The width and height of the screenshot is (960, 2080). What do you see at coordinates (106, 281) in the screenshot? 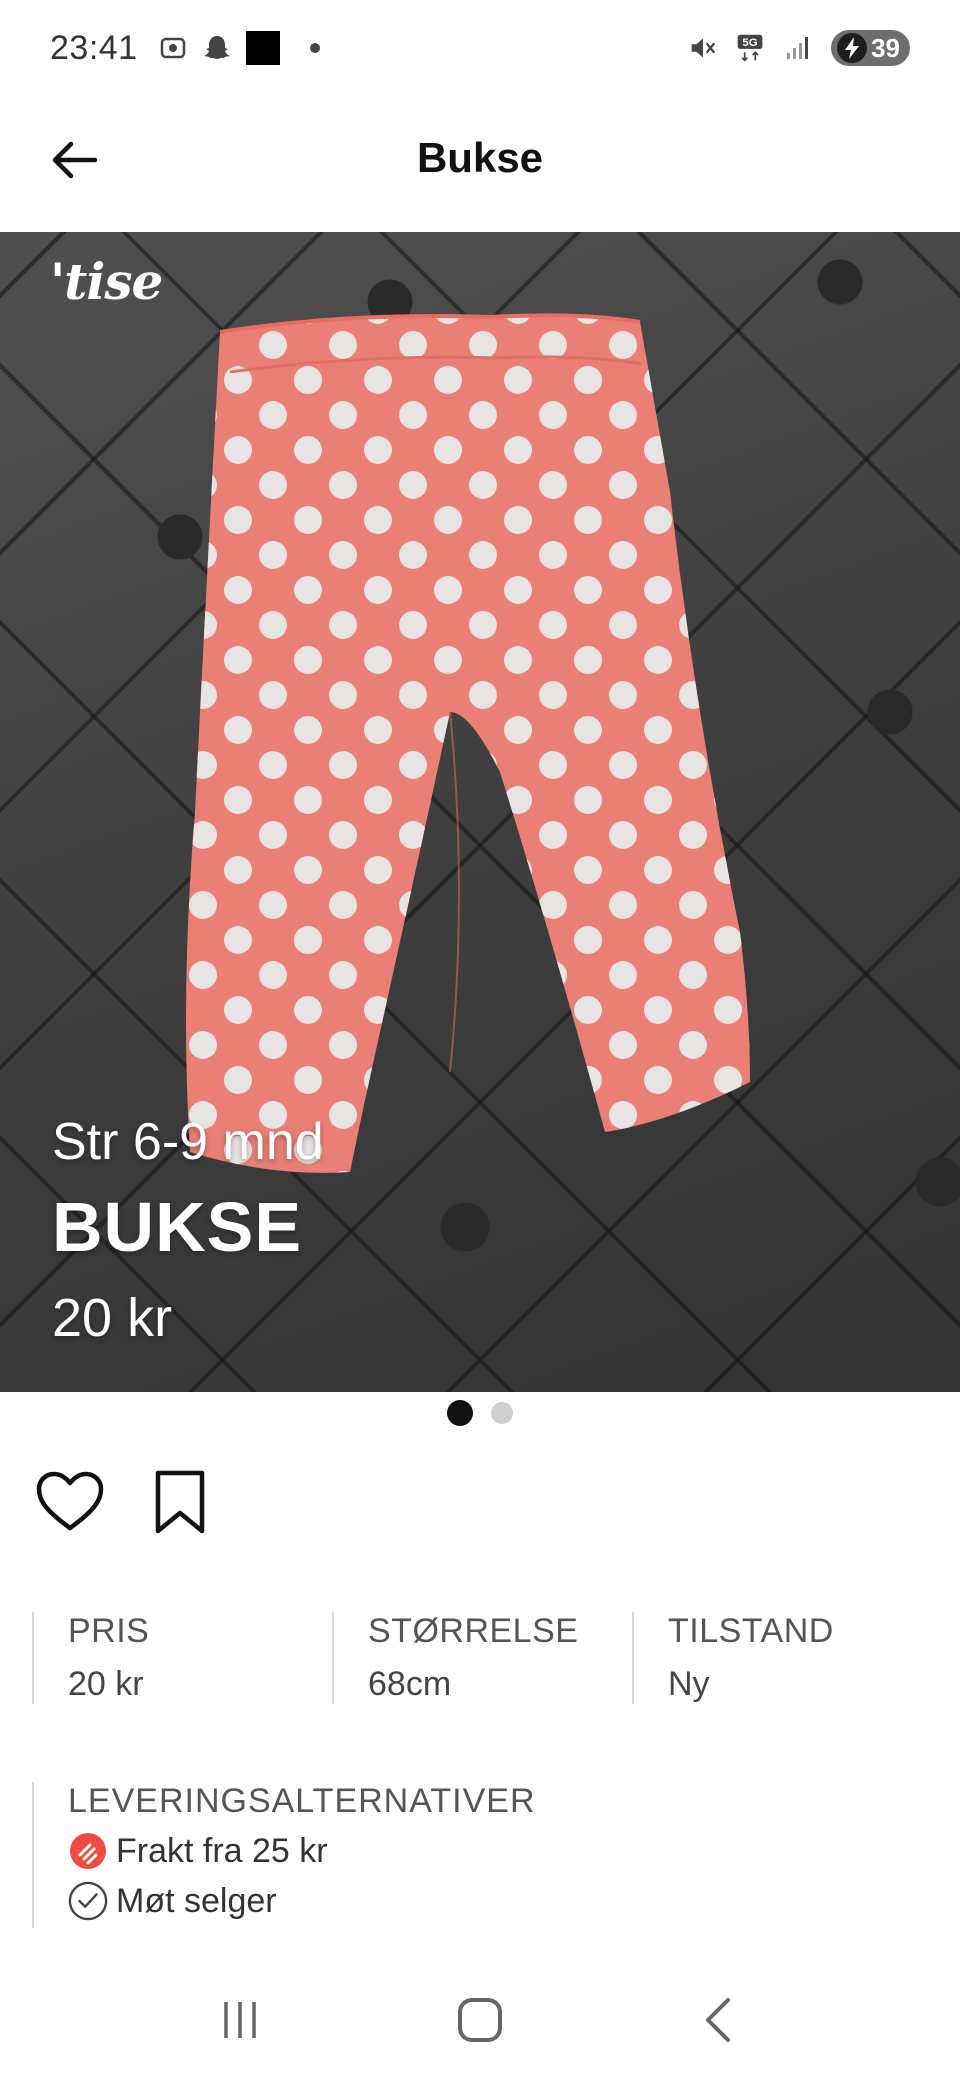
I see `tise-logo: 'tise` at bounding box center [106, 281].